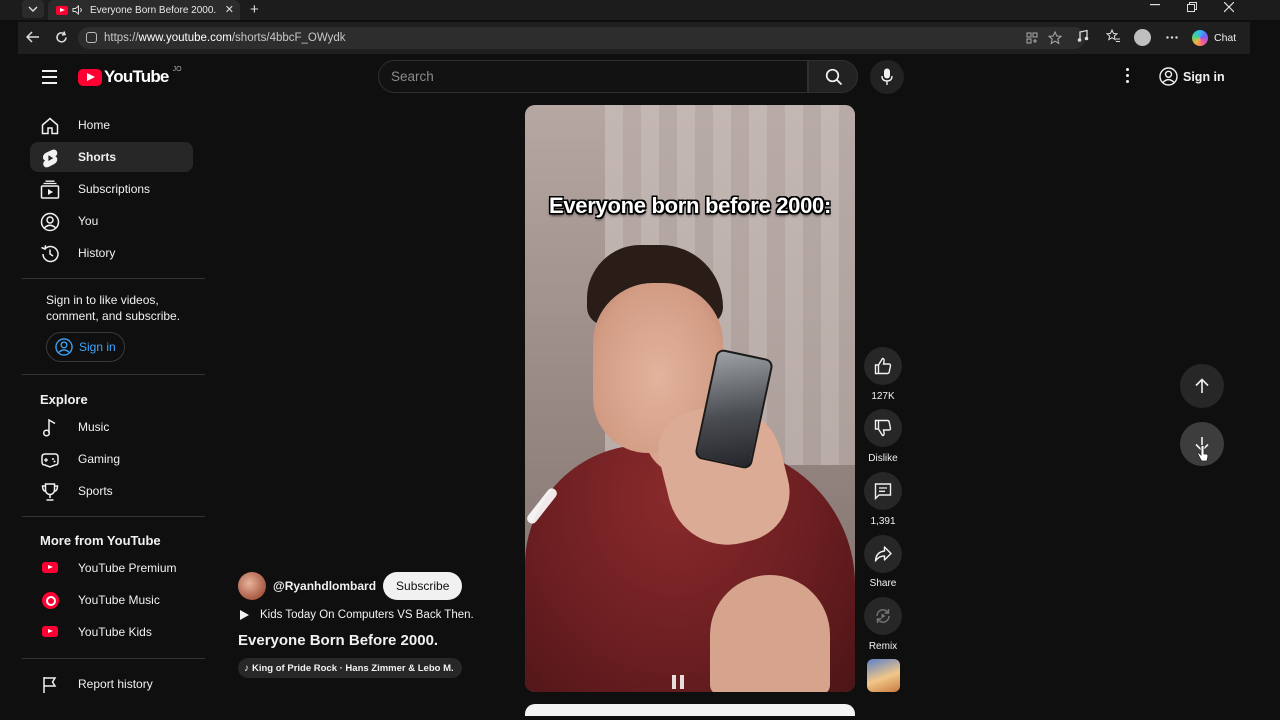 Image resolution: width=1280 pixels, height=720 pixels. I want to click on favorite-star-icon, so click(1055, 38).